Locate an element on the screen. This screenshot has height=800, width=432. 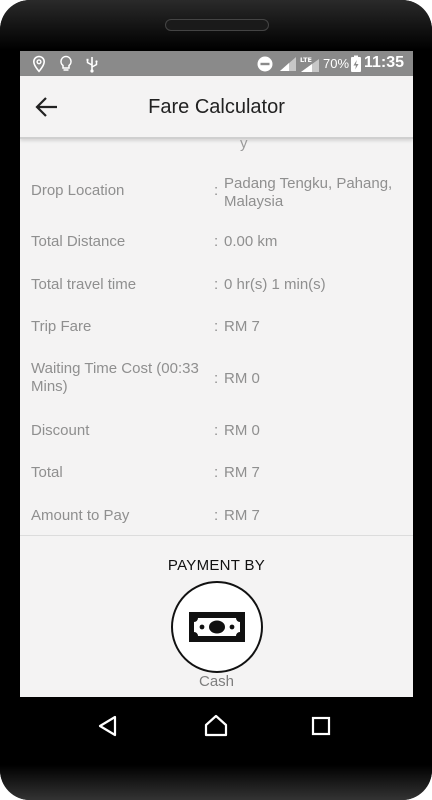
android-nav-bar is located at coordinates (216, 731).